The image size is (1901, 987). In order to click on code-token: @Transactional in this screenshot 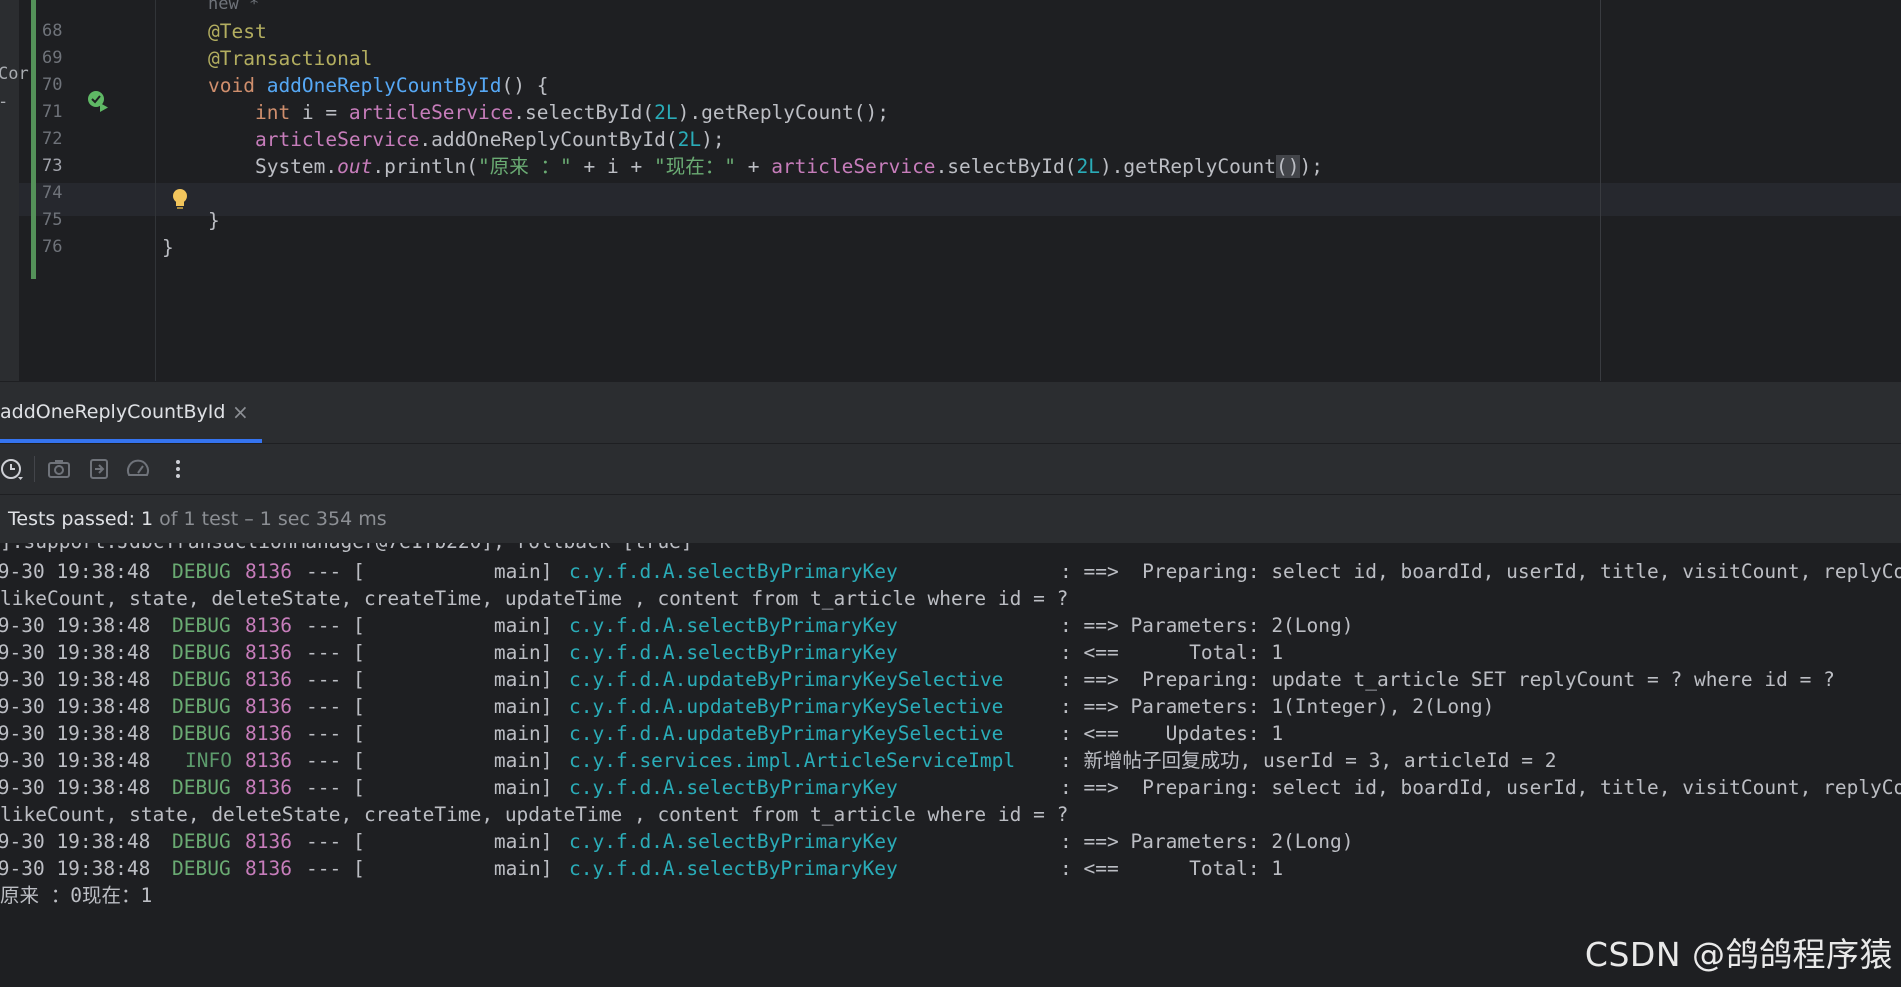, I will do `click(290, 58)`.